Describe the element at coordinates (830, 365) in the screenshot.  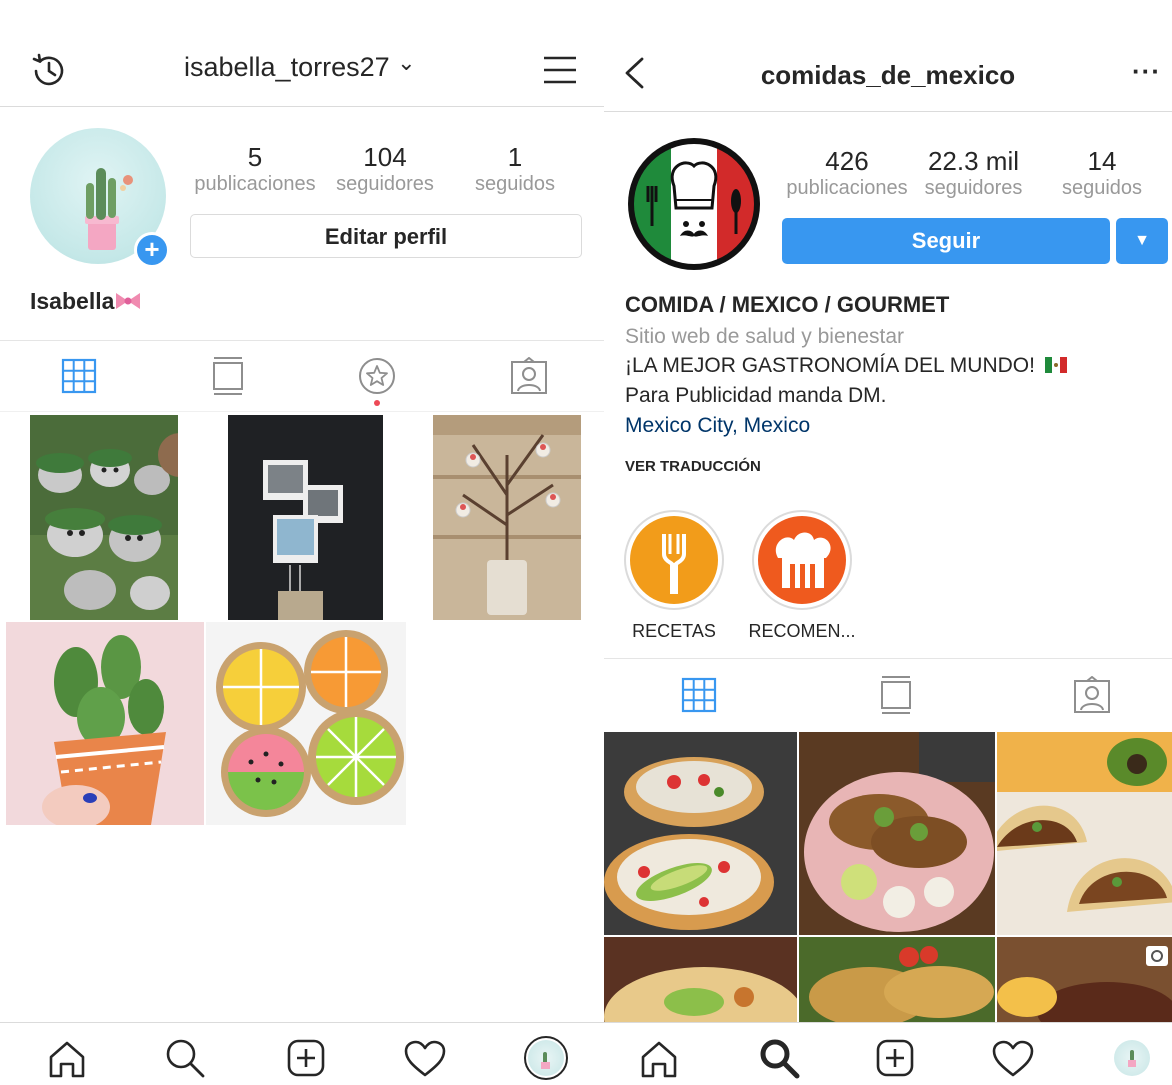
I see `bio-text: ¡LA MEJOR GASTRONOMÍA DEL MUNDO!` at that location.